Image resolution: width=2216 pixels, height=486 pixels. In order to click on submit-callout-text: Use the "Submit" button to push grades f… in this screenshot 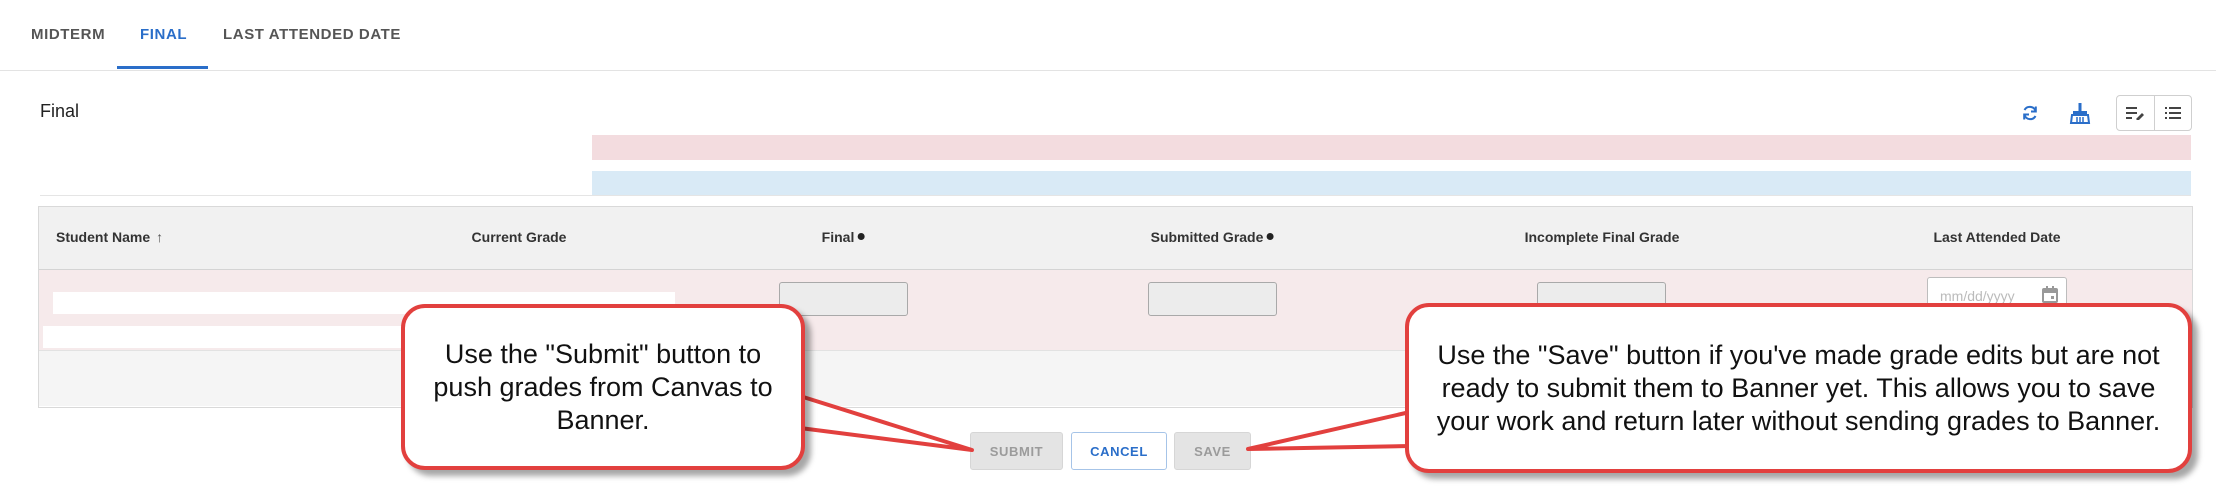, I will do `click(603, 386)`.